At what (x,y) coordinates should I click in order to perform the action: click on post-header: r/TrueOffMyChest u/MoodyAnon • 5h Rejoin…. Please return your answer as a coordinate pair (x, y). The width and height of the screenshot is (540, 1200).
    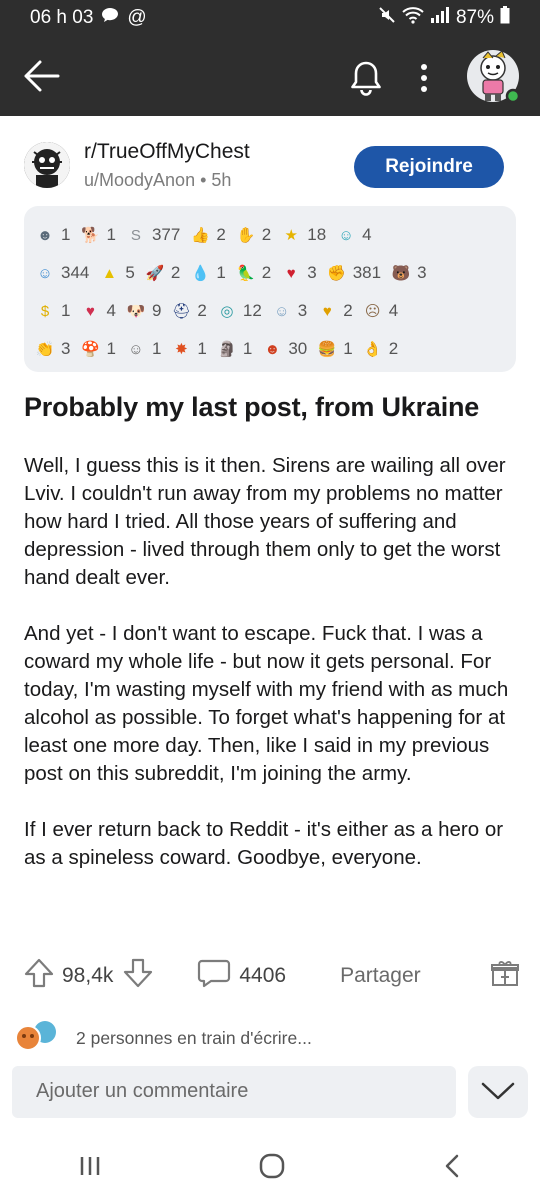
    Looking at the image, I should click on (270, 170).